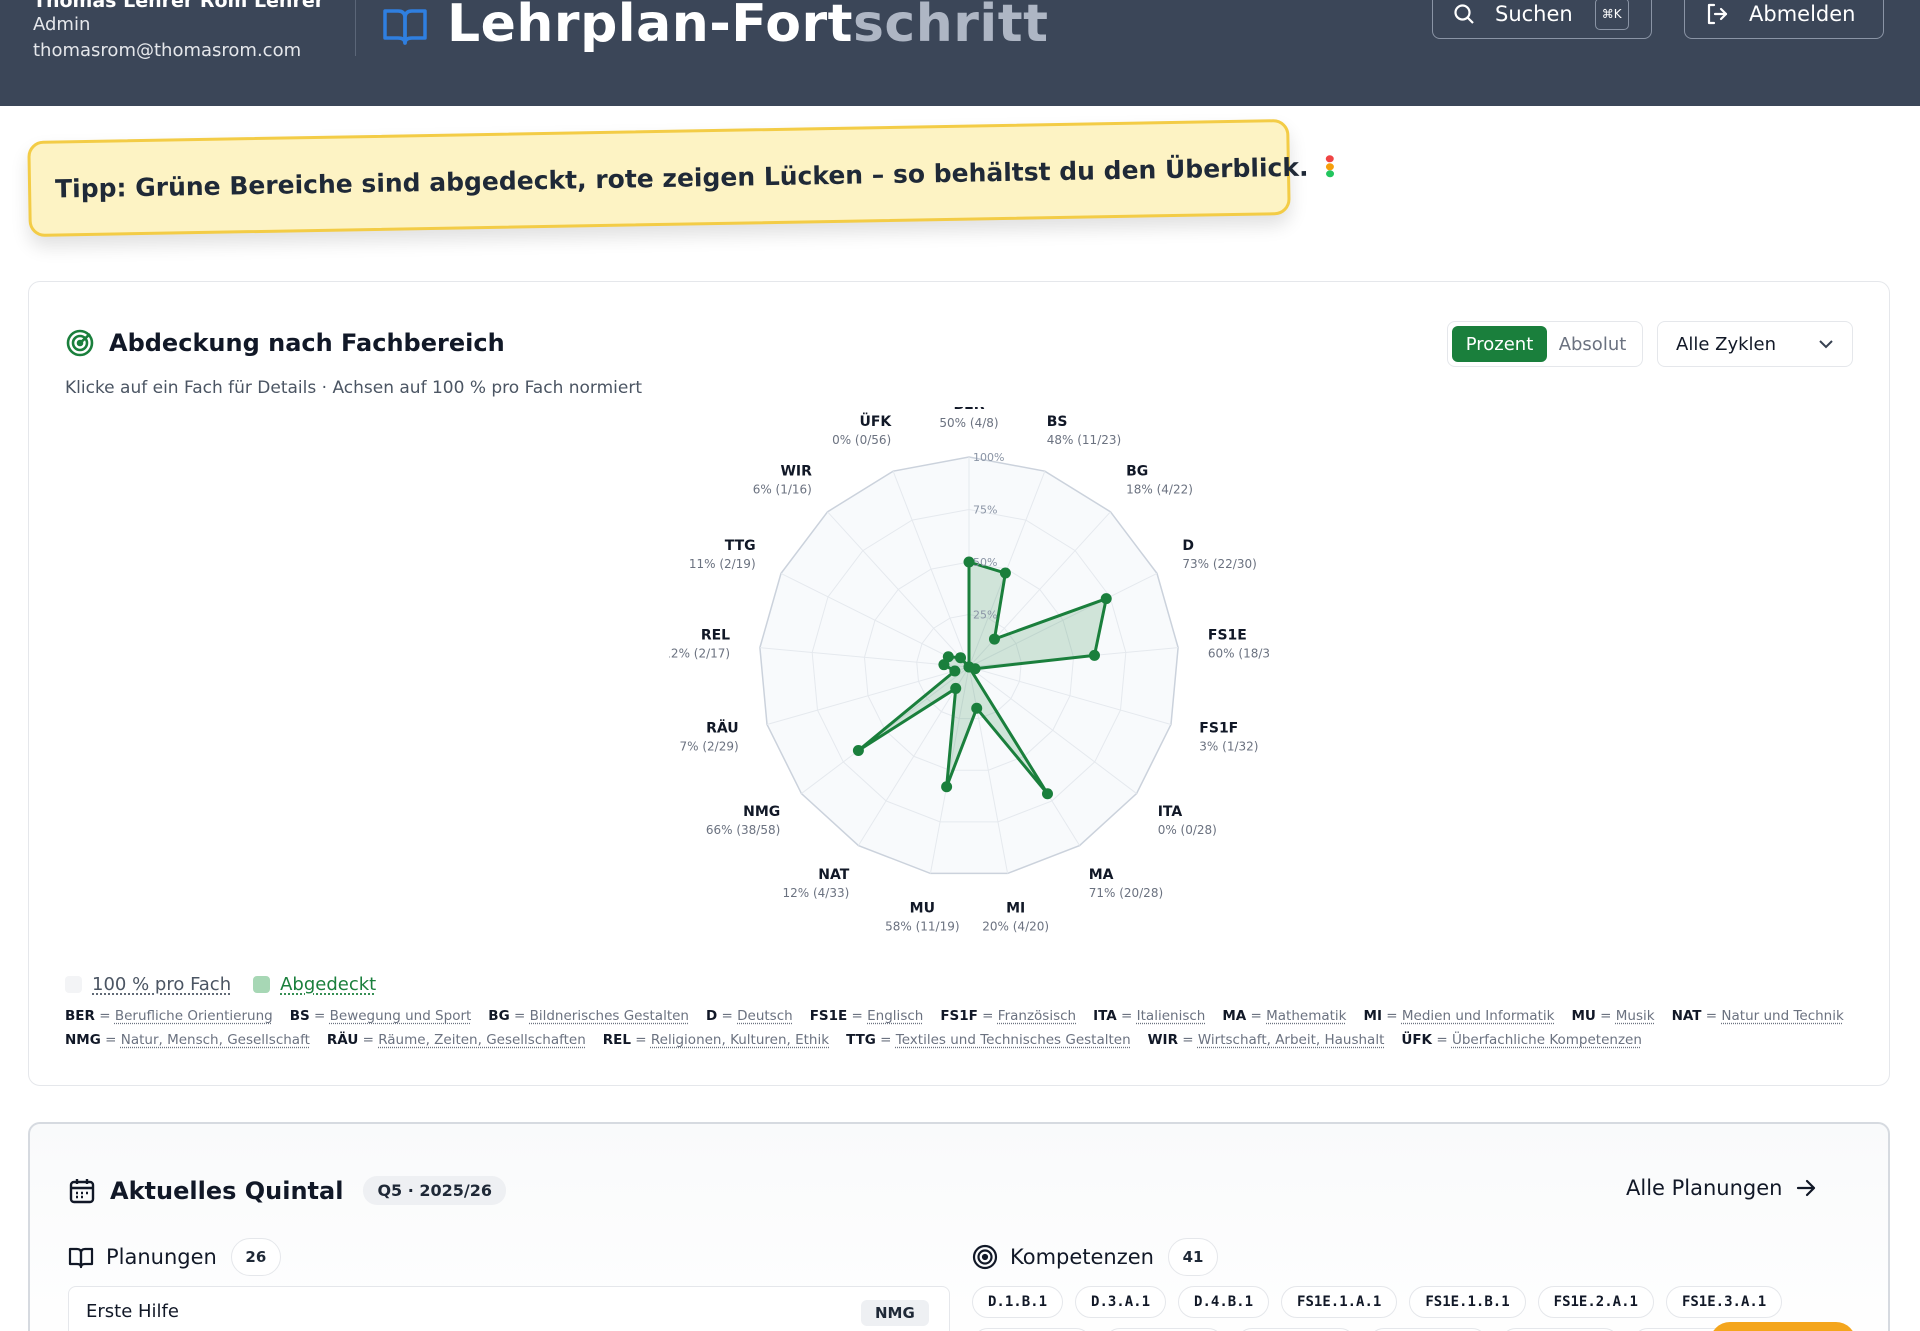 This screenshot has height=1331, width=1920. I want to click on all-plans-link: Alle Planungen, so click(1721, 1188).